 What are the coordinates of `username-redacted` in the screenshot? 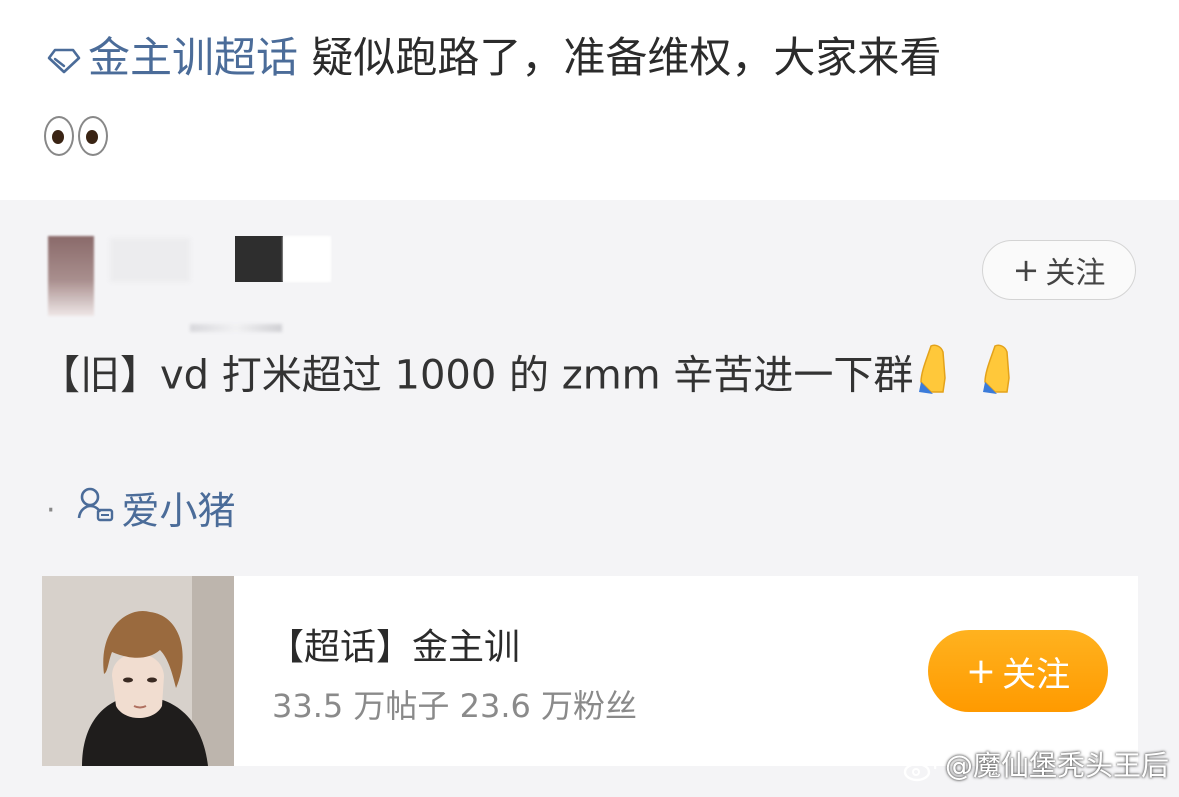 It's located at (150, 260).